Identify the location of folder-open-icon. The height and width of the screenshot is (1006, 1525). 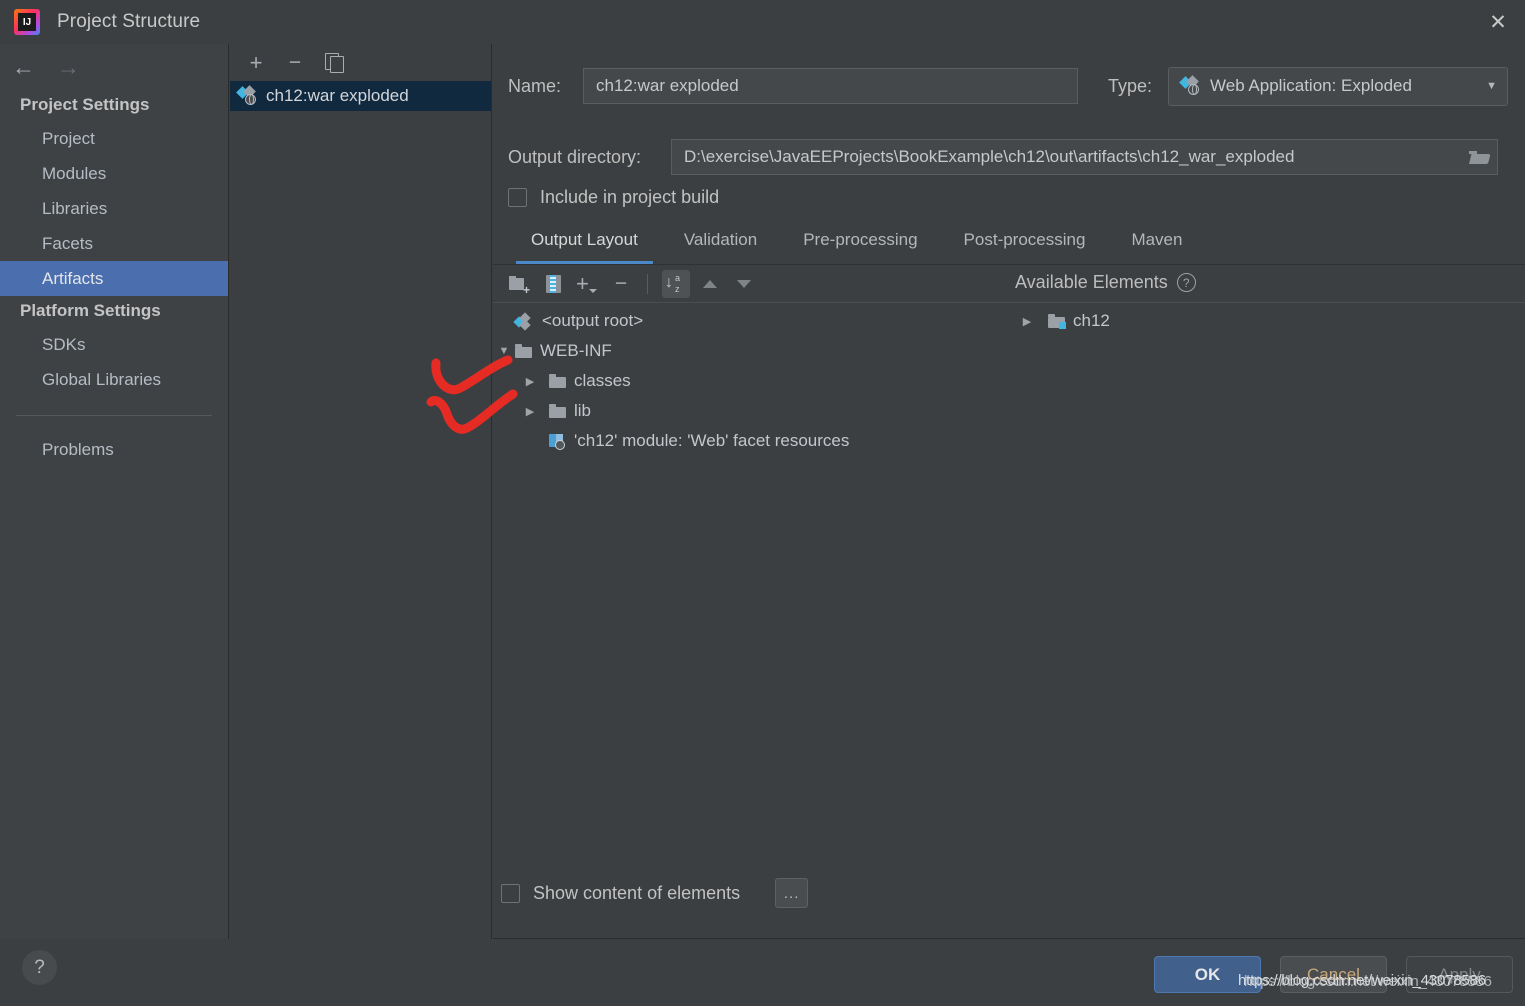
(1478, 157).